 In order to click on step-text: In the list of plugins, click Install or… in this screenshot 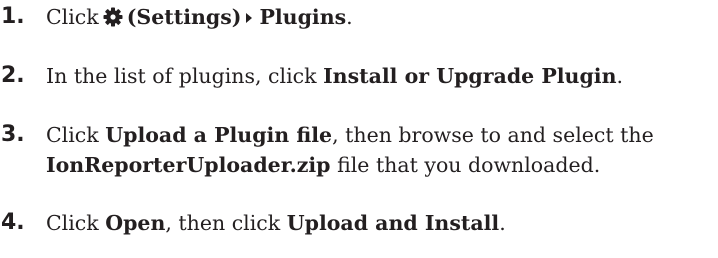, I will do `click(381, 76)`.